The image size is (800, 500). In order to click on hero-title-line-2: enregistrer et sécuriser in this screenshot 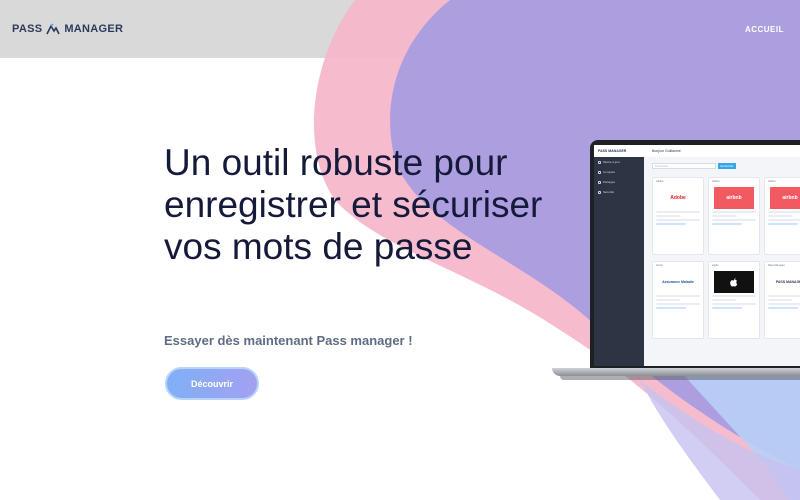, I will do `click(353, 204)`.